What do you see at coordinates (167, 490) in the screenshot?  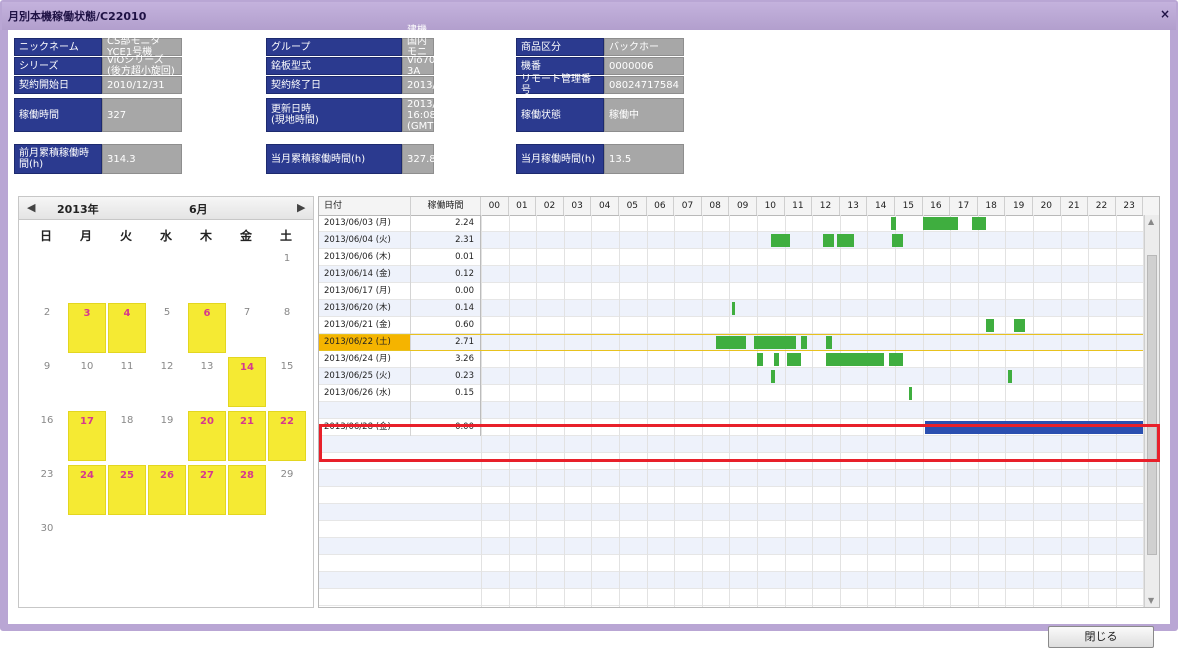 I see `calendar-day: 26` at bounding box center [167, 490].